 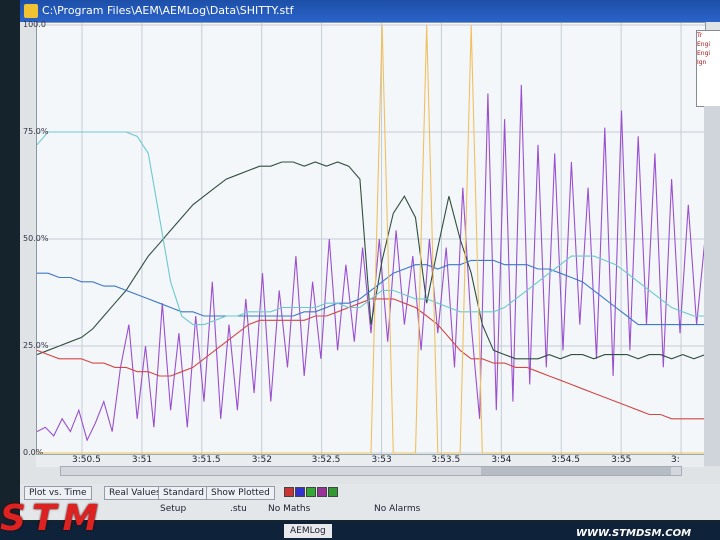 I want to click on x-tick-label: 3:51, so click(x=142, y=460).